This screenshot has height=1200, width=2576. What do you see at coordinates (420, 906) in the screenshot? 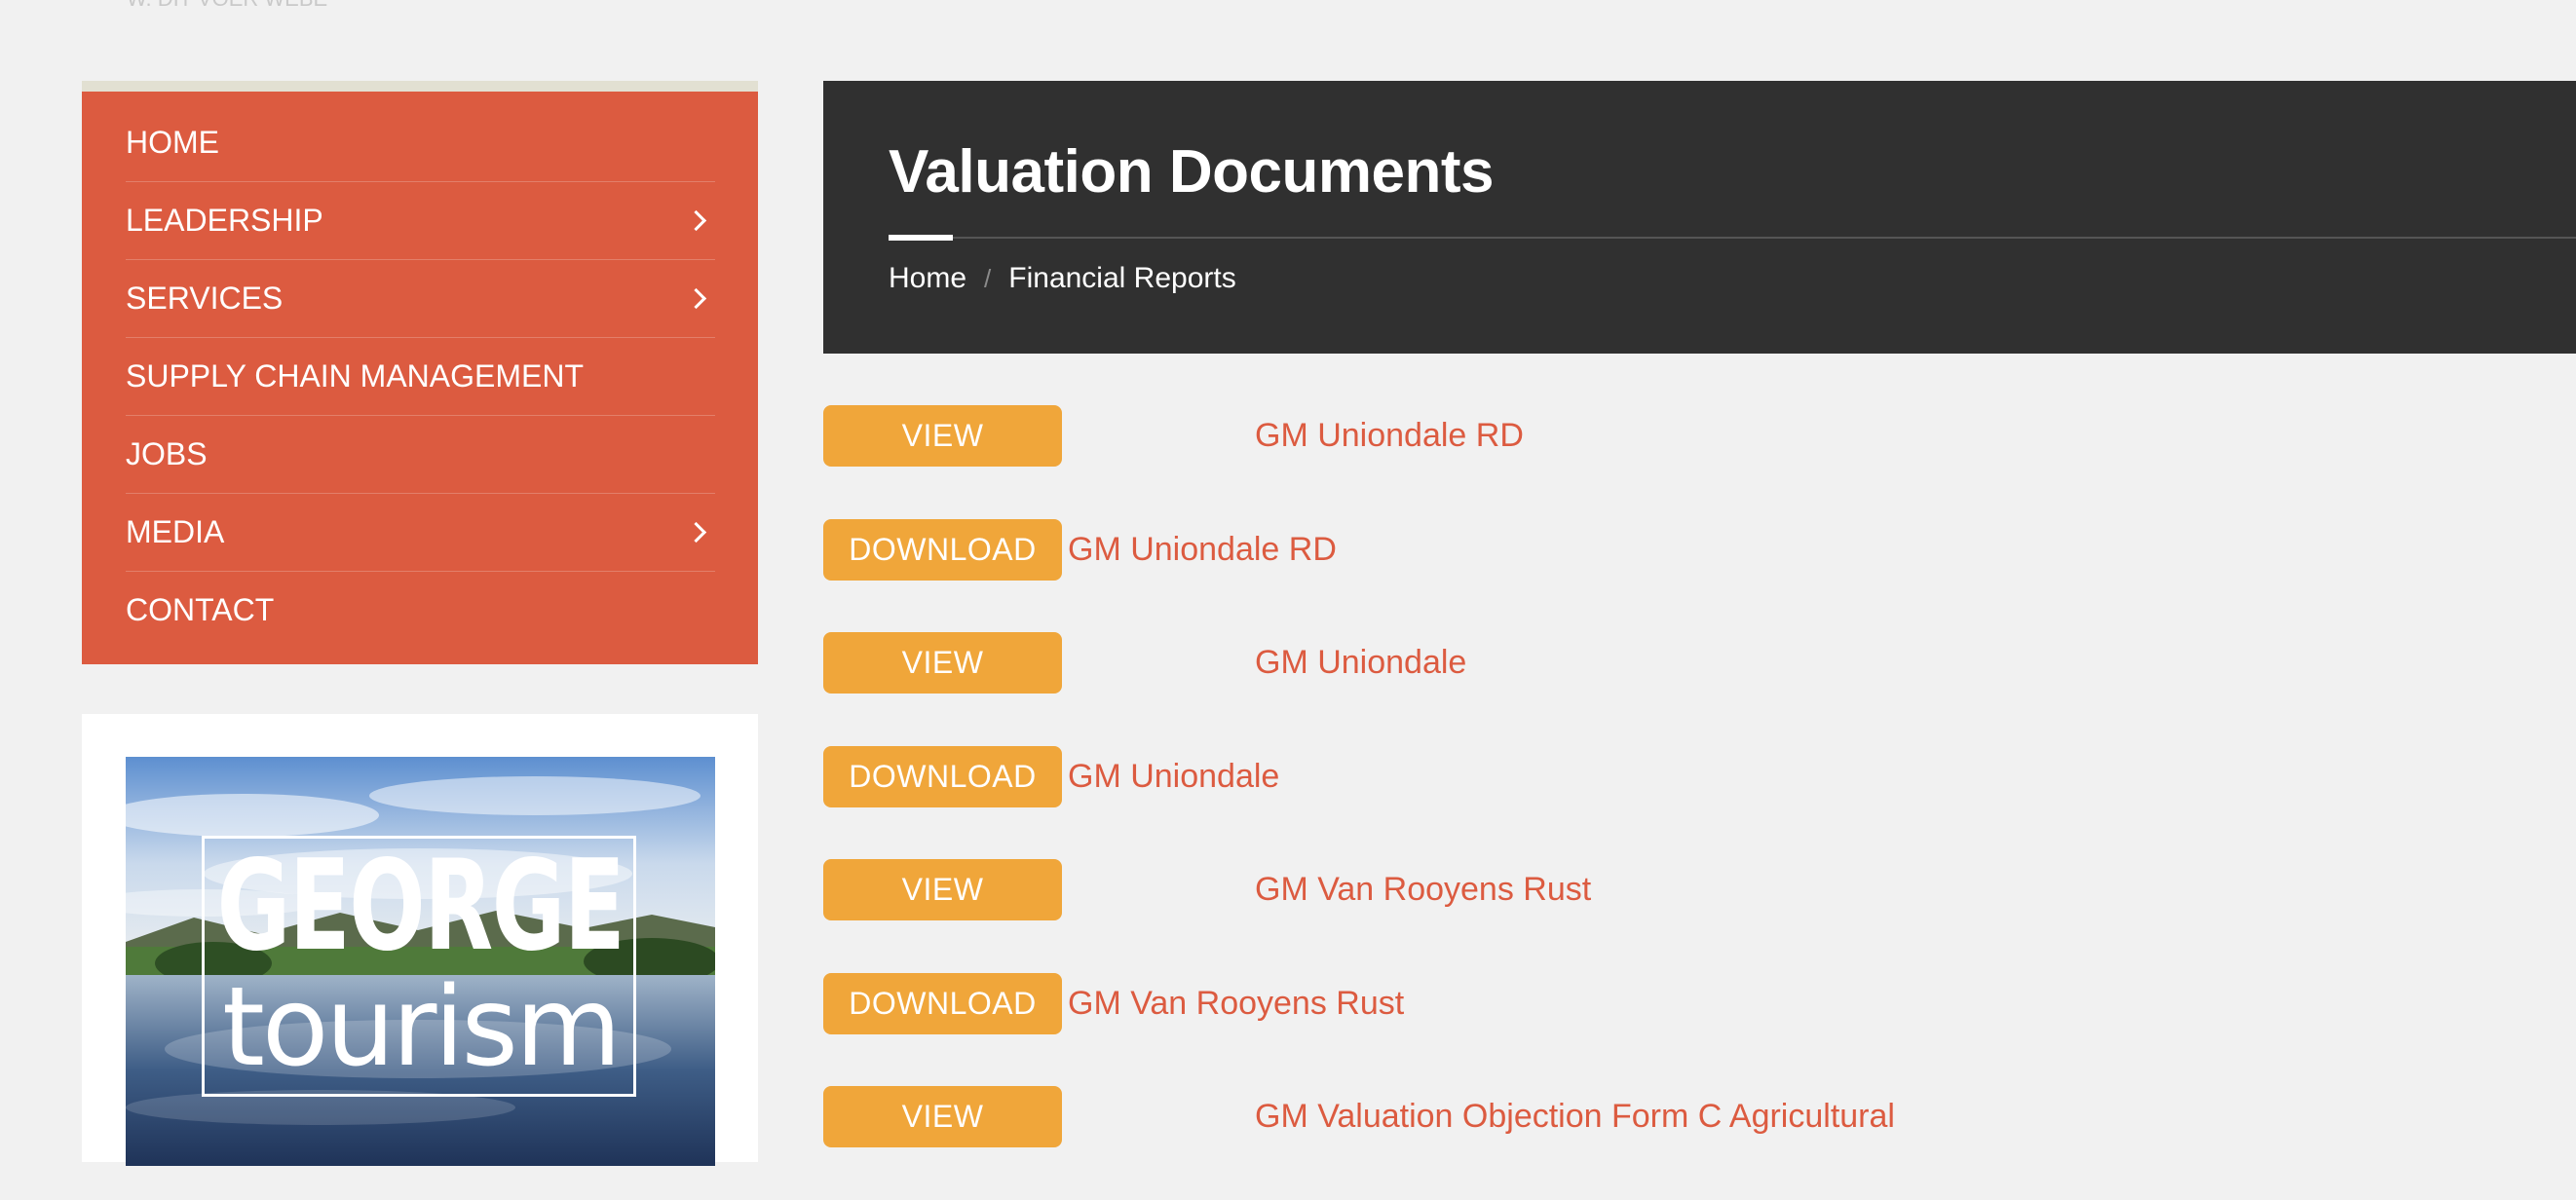
I see `logo-george-text: GEORGE` at bounding box center [420, 906].